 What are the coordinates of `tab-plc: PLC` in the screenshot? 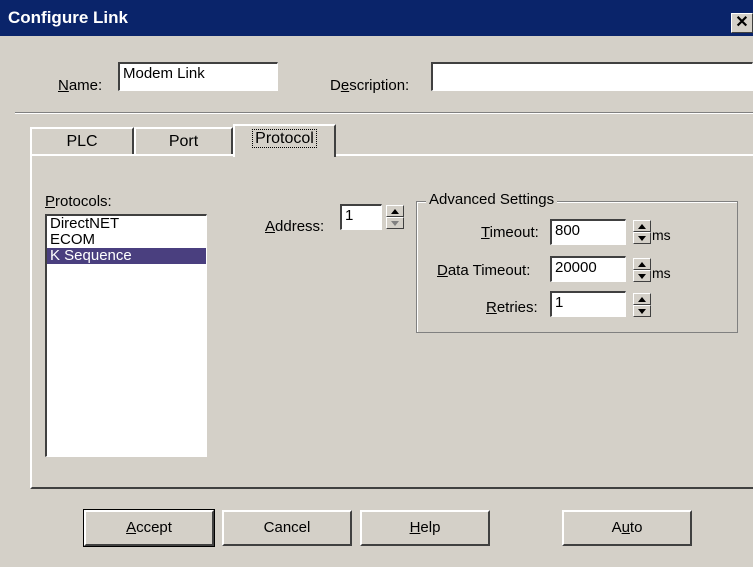 It's located at (82, 141).